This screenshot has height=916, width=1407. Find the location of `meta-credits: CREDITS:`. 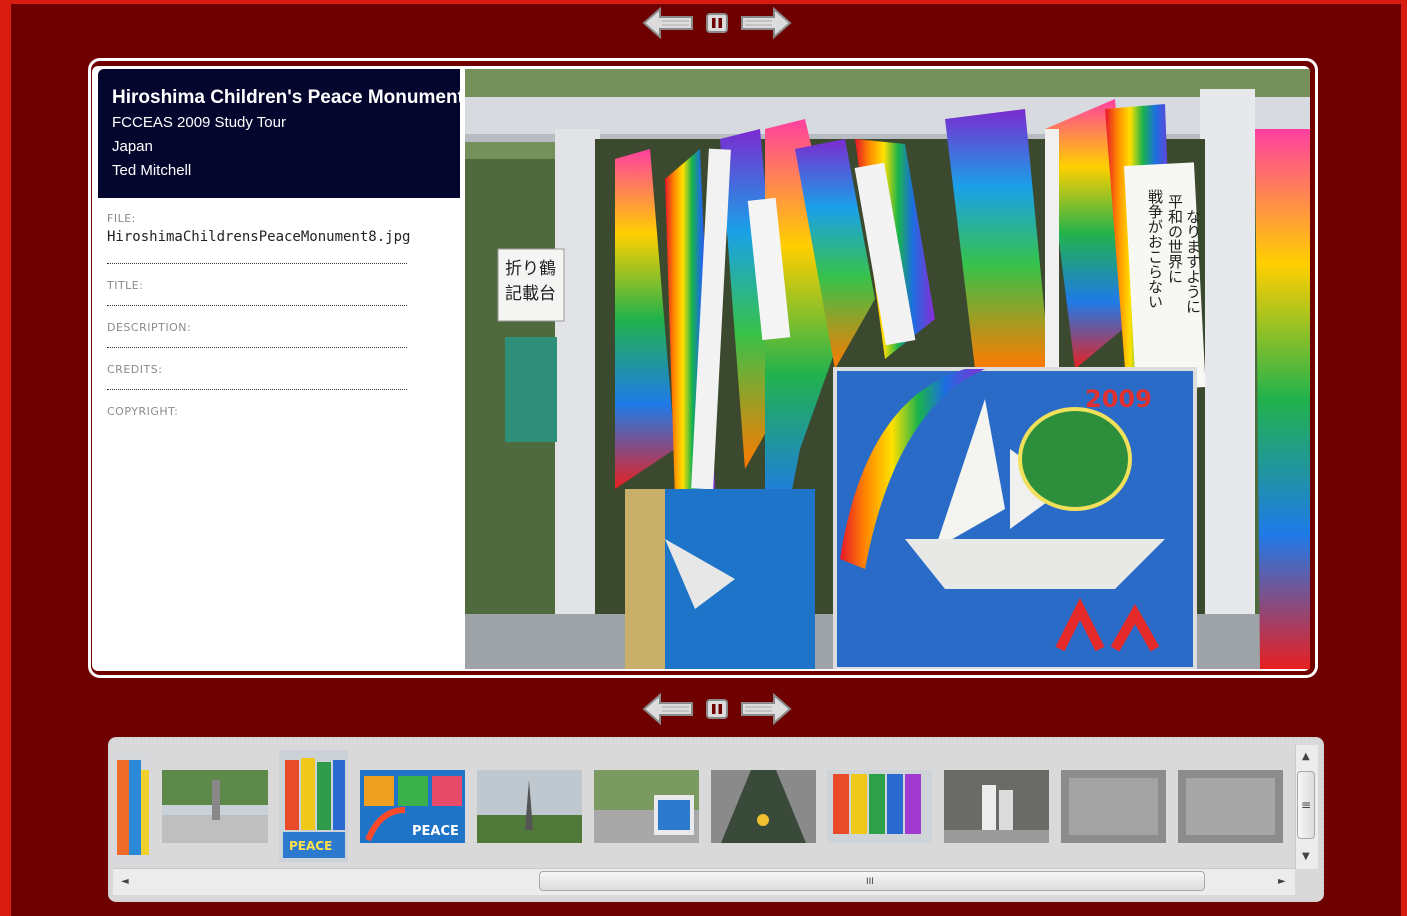

meta-credits: CREDITS: is located at coordinates (257, 376).